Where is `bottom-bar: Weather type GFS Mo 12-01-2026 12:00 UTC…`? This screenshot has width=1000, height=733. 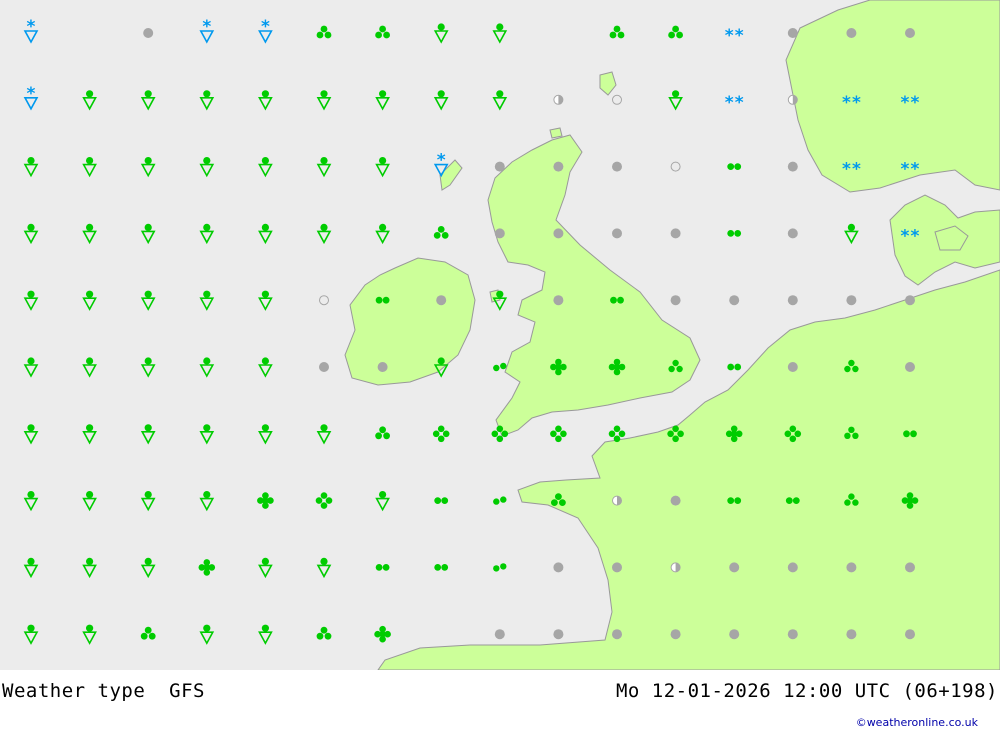
bottom-bar: Weather type GFS Mo 12-01-2026 12:00 UTC… is located at coordinates (500, 701).